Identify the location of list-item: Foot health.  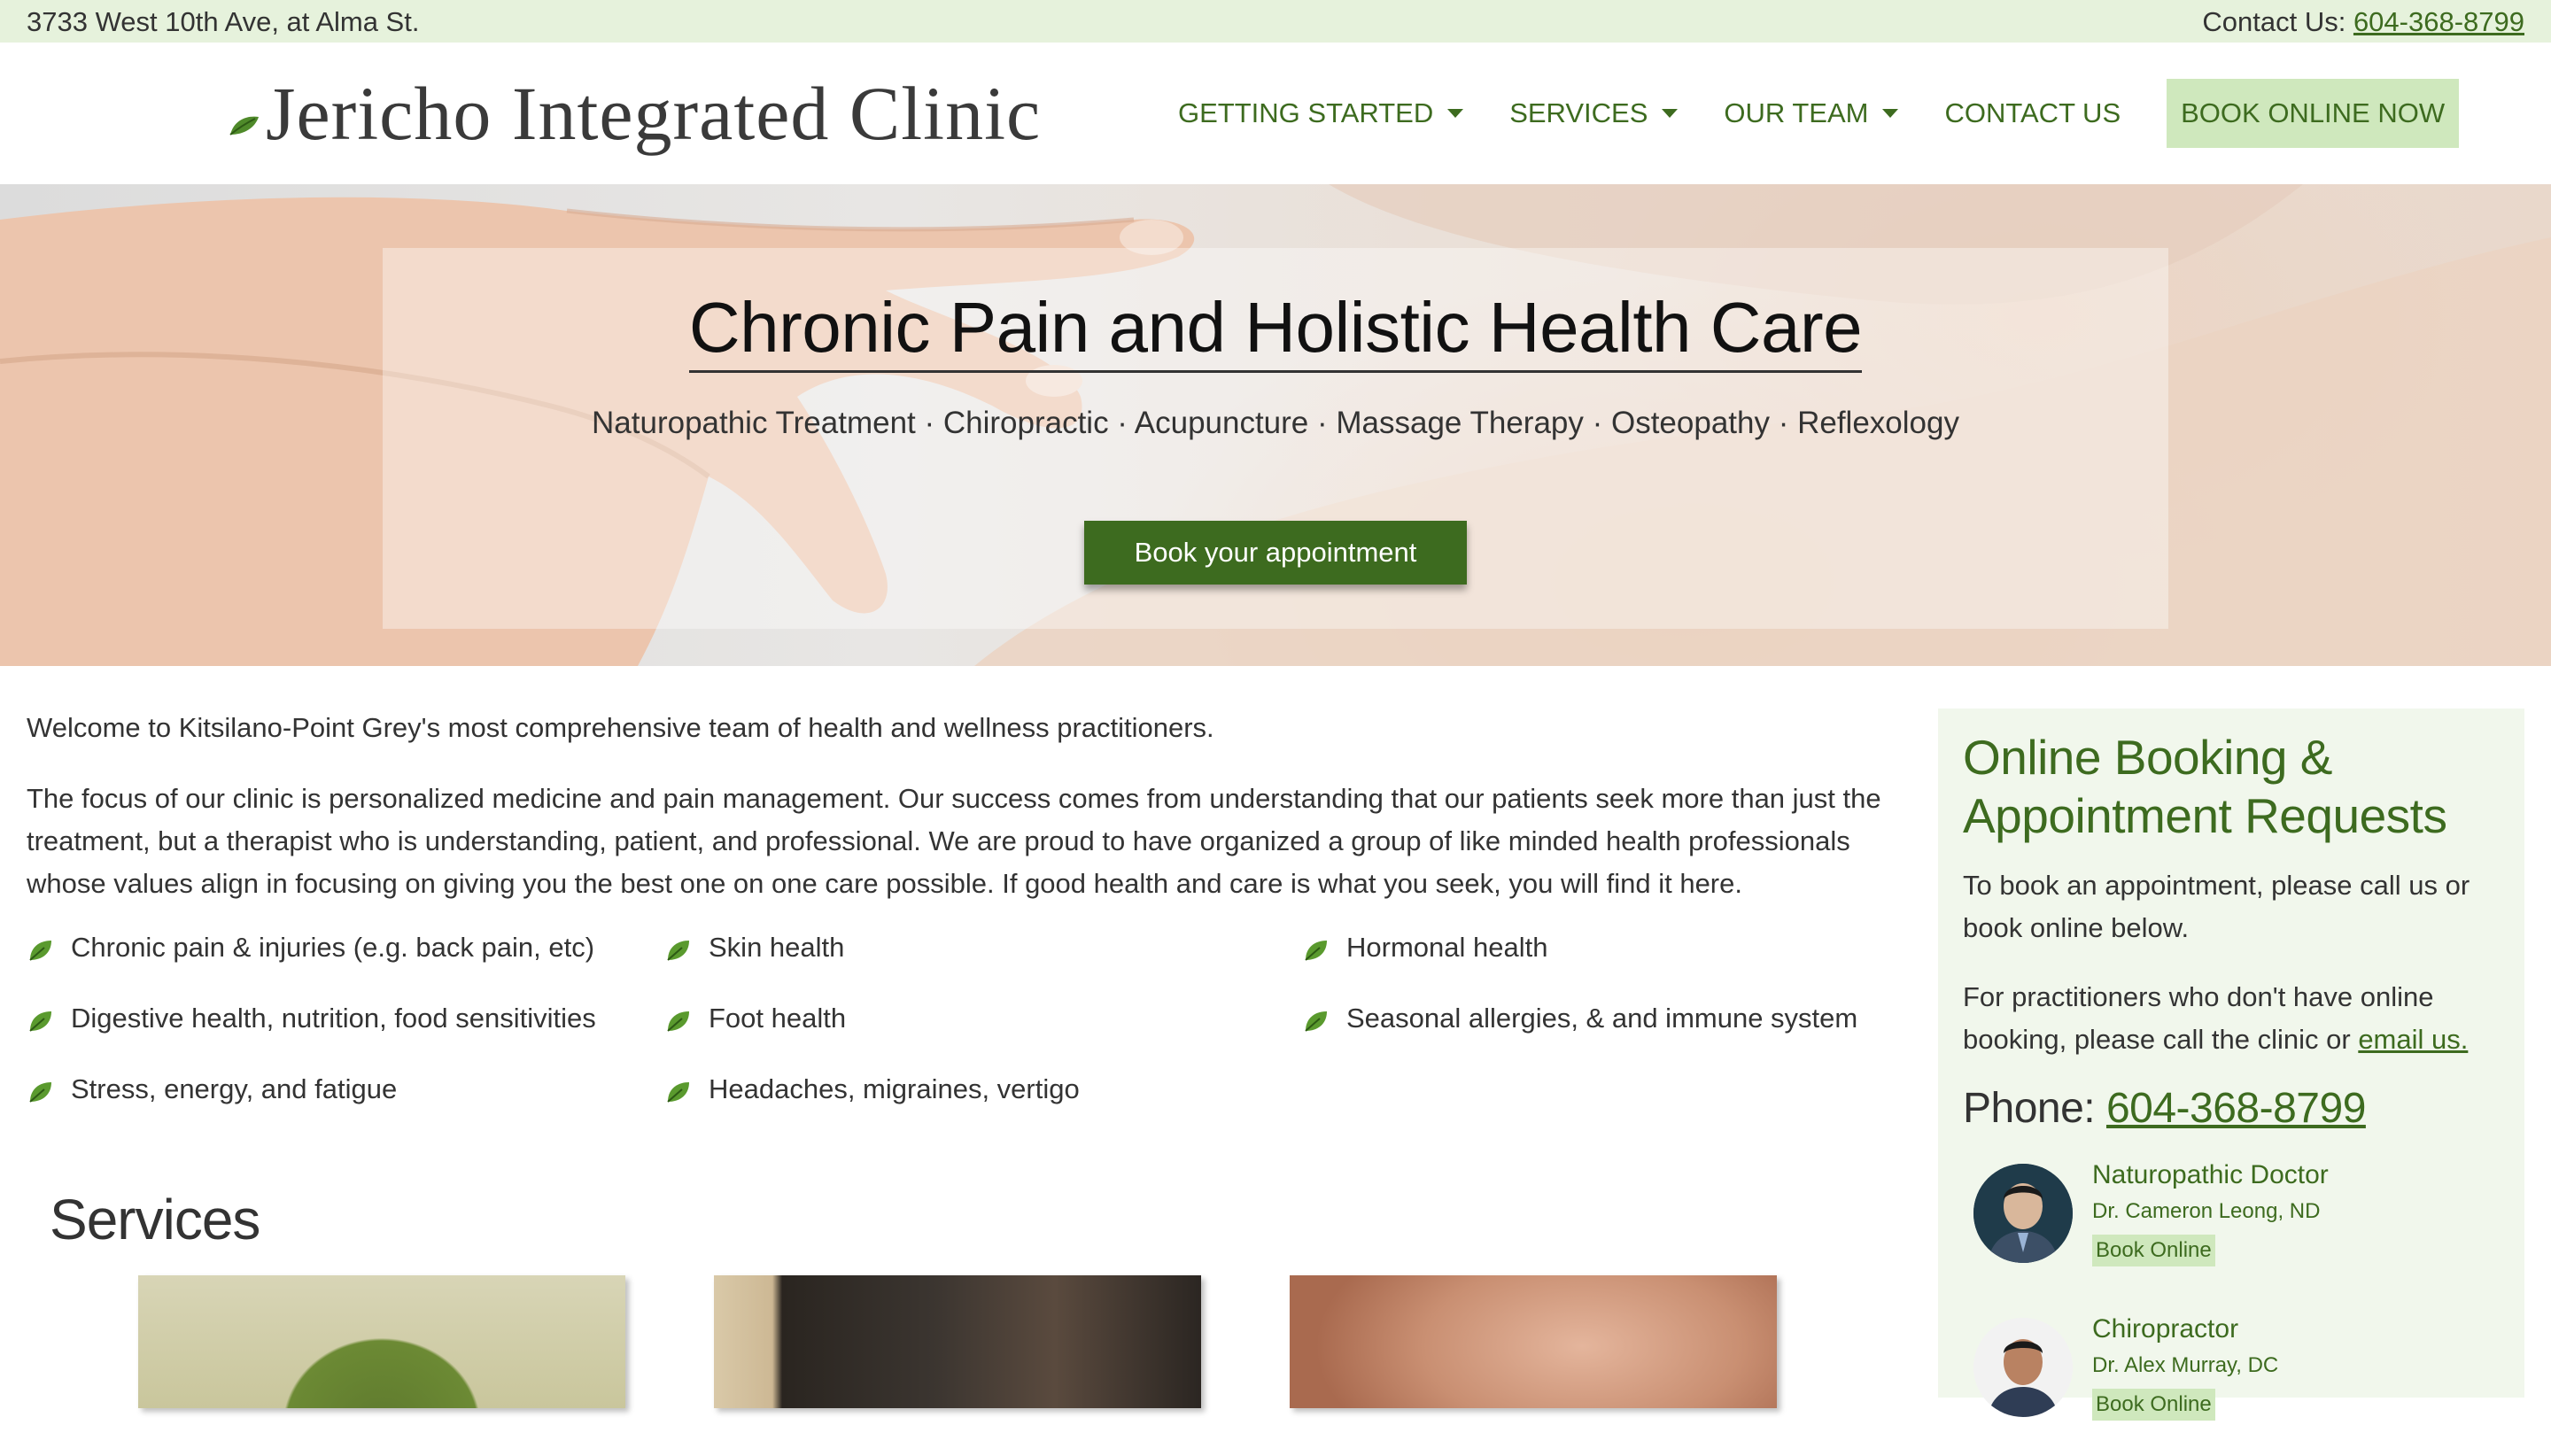
(755, 1019).